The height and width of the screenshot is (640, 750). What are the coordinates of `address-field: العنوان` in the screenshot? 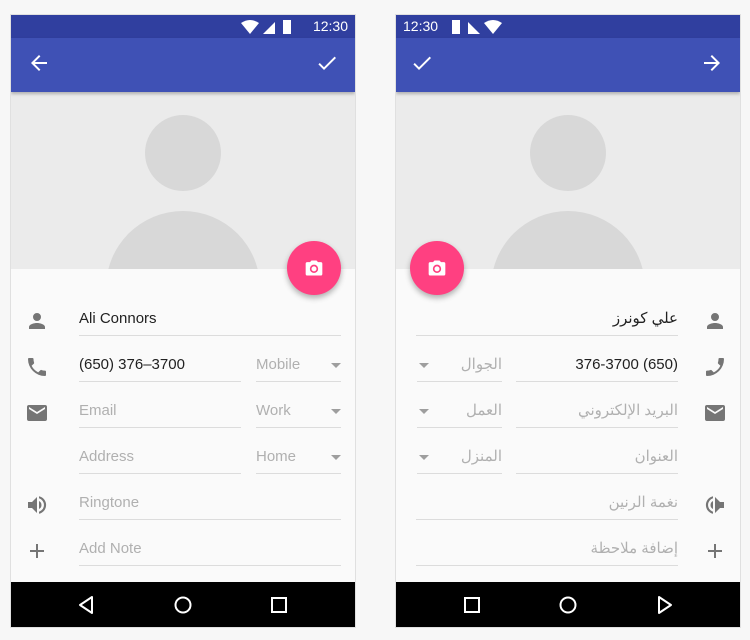 It's located at (597, 459).